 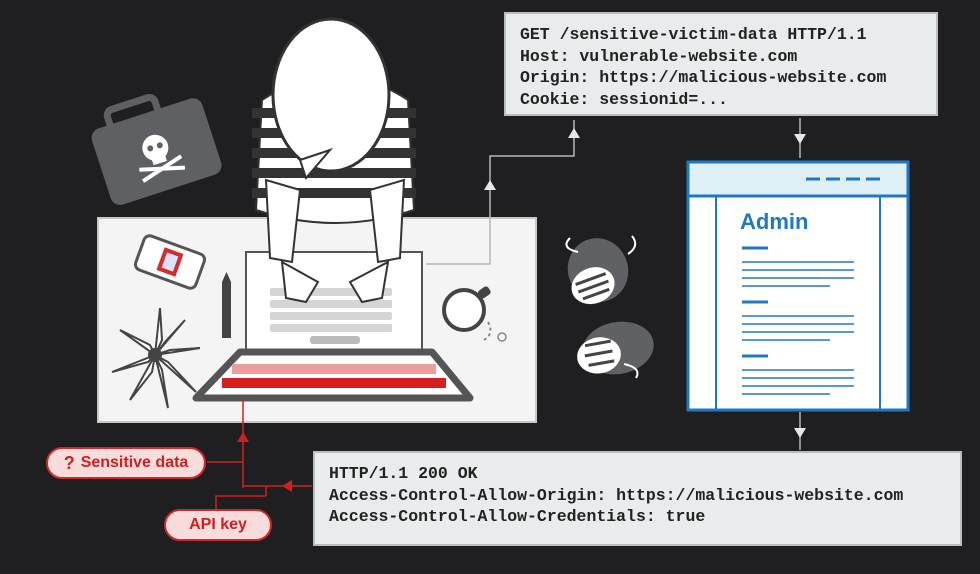 I want to click on question-mark-icon: ?, so click(x=69, y=462).